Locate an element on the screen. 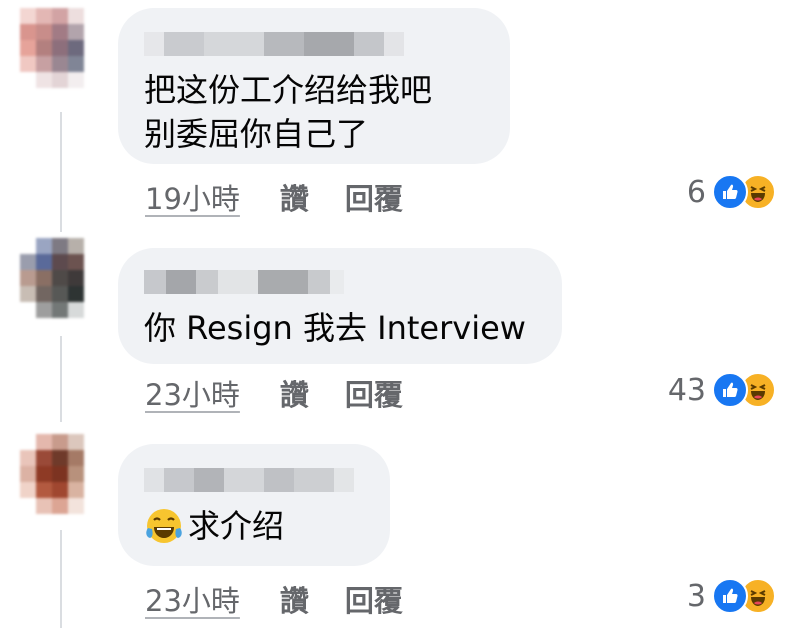 This screenshot has width=800, height=628. comment-text-content: 求介绍 is located at coordinates (236, 526).